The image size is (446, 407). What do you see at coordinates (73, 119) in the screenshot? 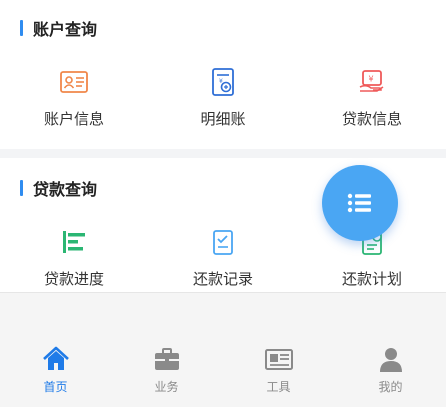
I see `account-info-label: 账户信息` at bounding box center [73, 119].